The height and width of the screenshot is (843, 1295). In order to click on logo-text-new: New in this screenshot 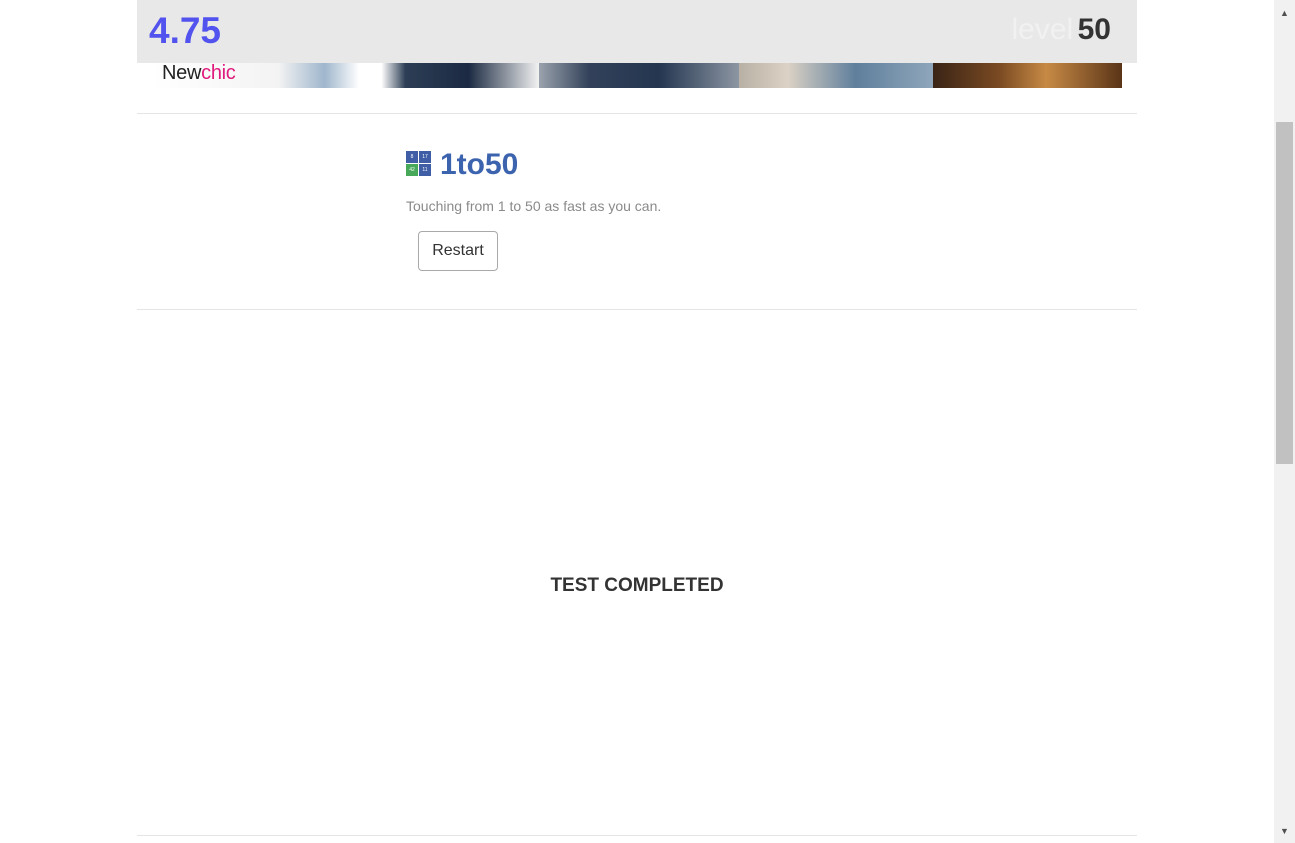, I will do `click(182, 73)`.